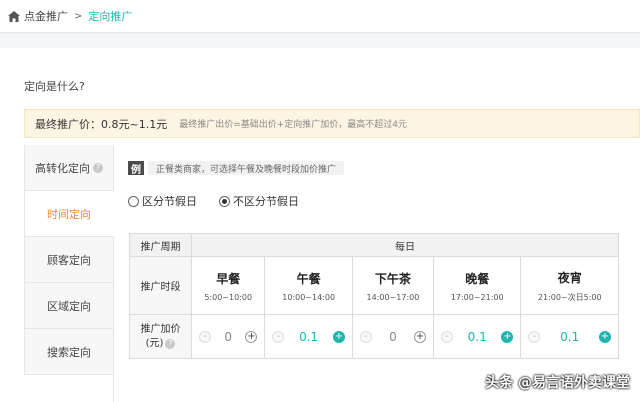  What do you see at coordinates (136, 168) in the screenshot?
I see `example-badge: 例` at bounding box center [136, 168].